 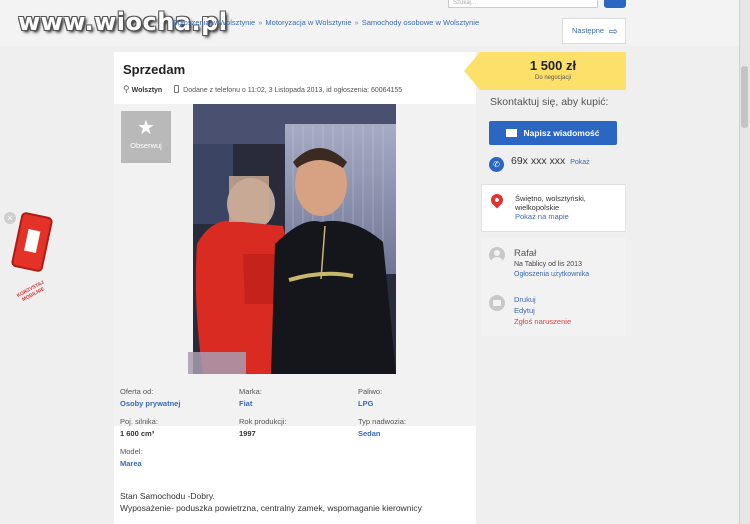 What do you see at coordinates (147, 90) in the screenshot?
I see `ad-city: Wolsztyn` at bounding box center [147, 90].